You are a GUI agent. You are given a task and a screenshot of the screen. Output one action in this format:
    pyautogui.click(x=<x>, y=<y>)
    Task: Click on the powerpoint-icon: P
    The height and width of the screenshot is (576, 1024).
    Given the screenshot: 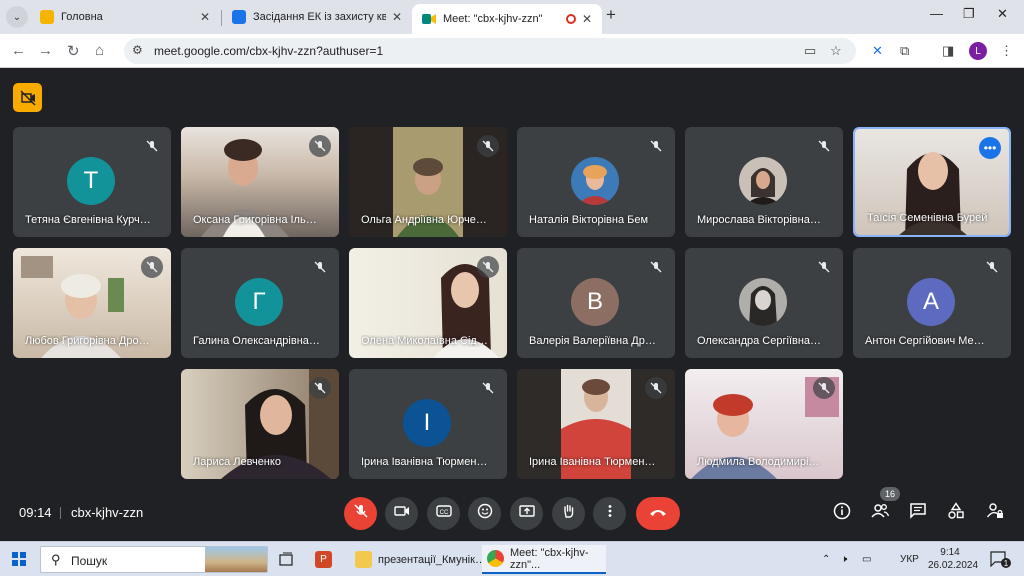 What is the action you would take?
    pyautogui.click(x=327, y=559)
    